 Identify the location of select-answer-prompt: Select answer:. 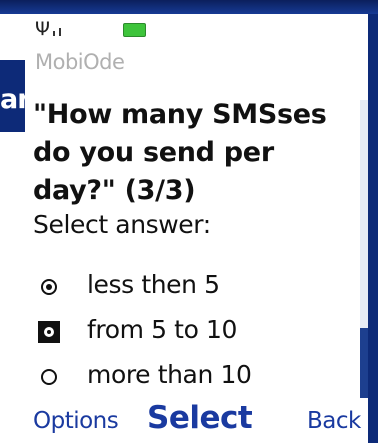
(122, 224).